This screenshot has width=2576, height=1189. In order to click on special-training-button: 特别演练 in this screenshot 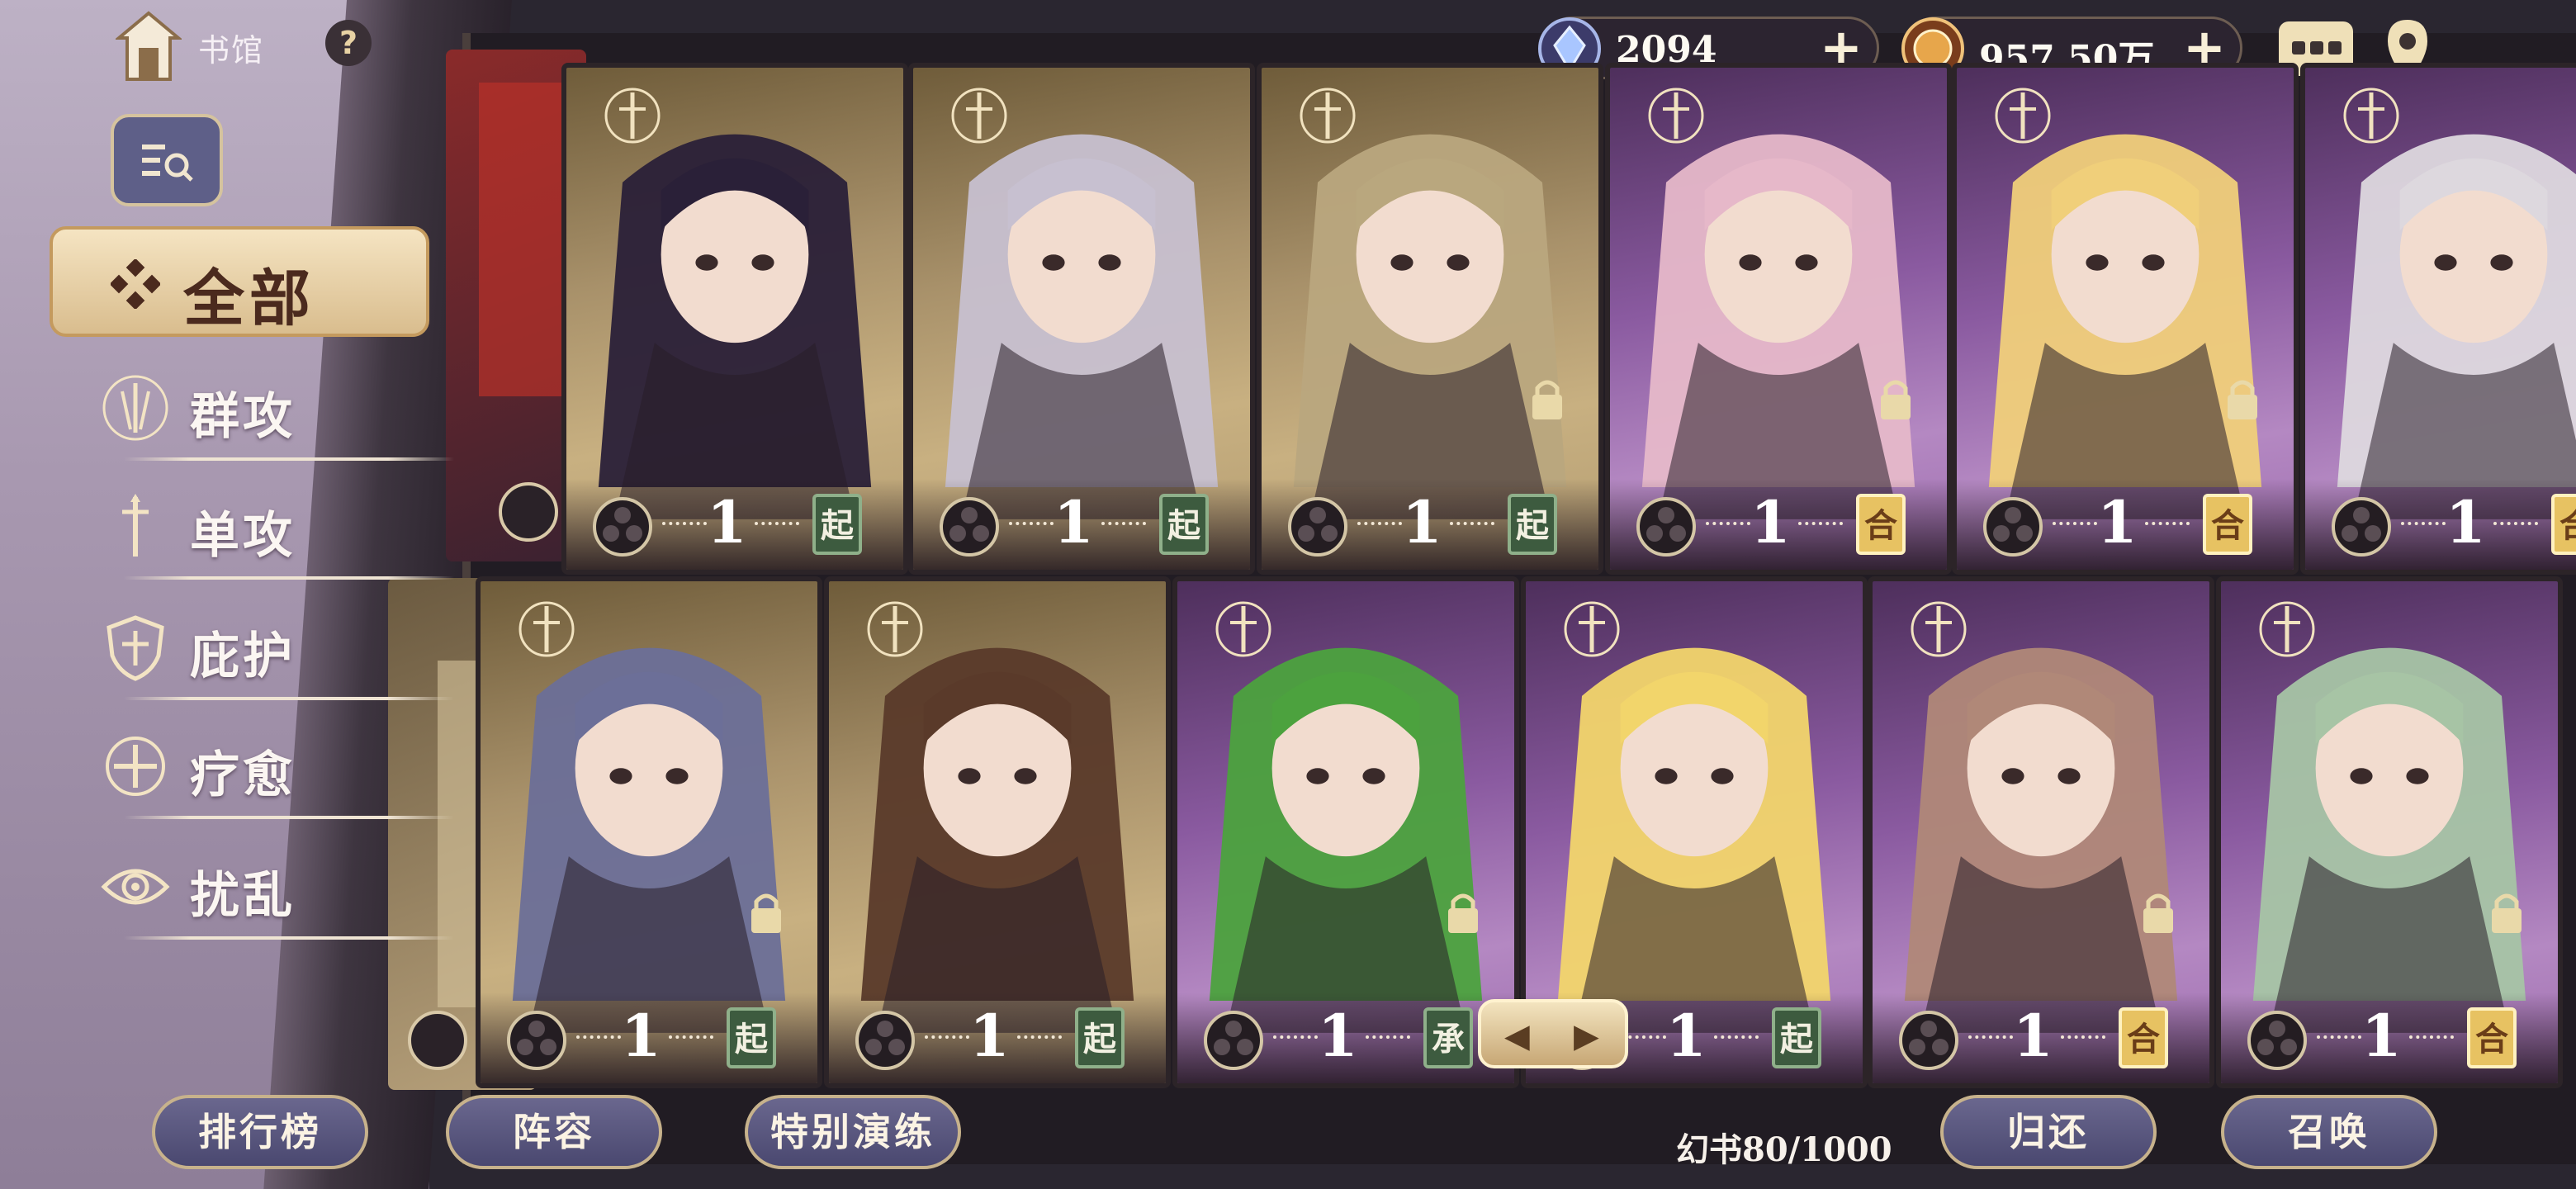, I will do `click(853, 1132)`.